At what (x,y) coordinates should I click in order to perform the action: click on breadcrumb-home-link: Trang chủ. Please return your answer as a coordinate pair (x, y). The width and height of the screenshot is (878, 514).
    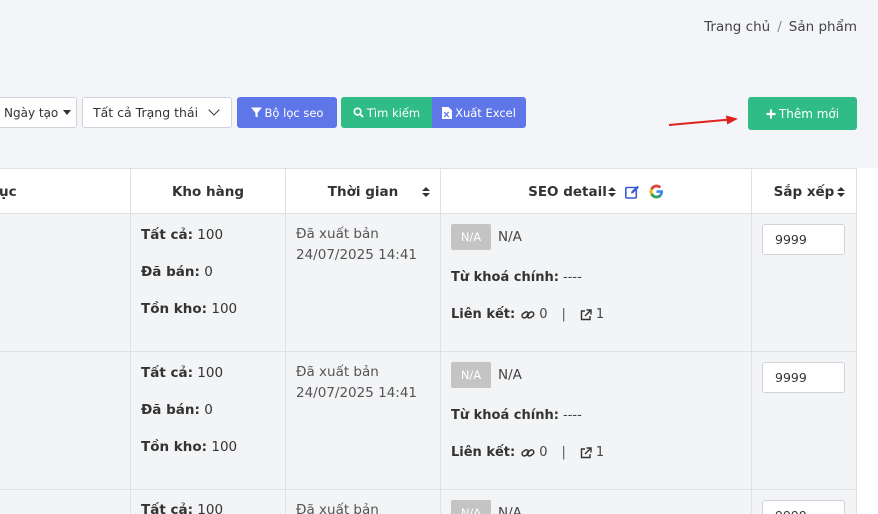
    Looking at the image, I should click on (737, 27).